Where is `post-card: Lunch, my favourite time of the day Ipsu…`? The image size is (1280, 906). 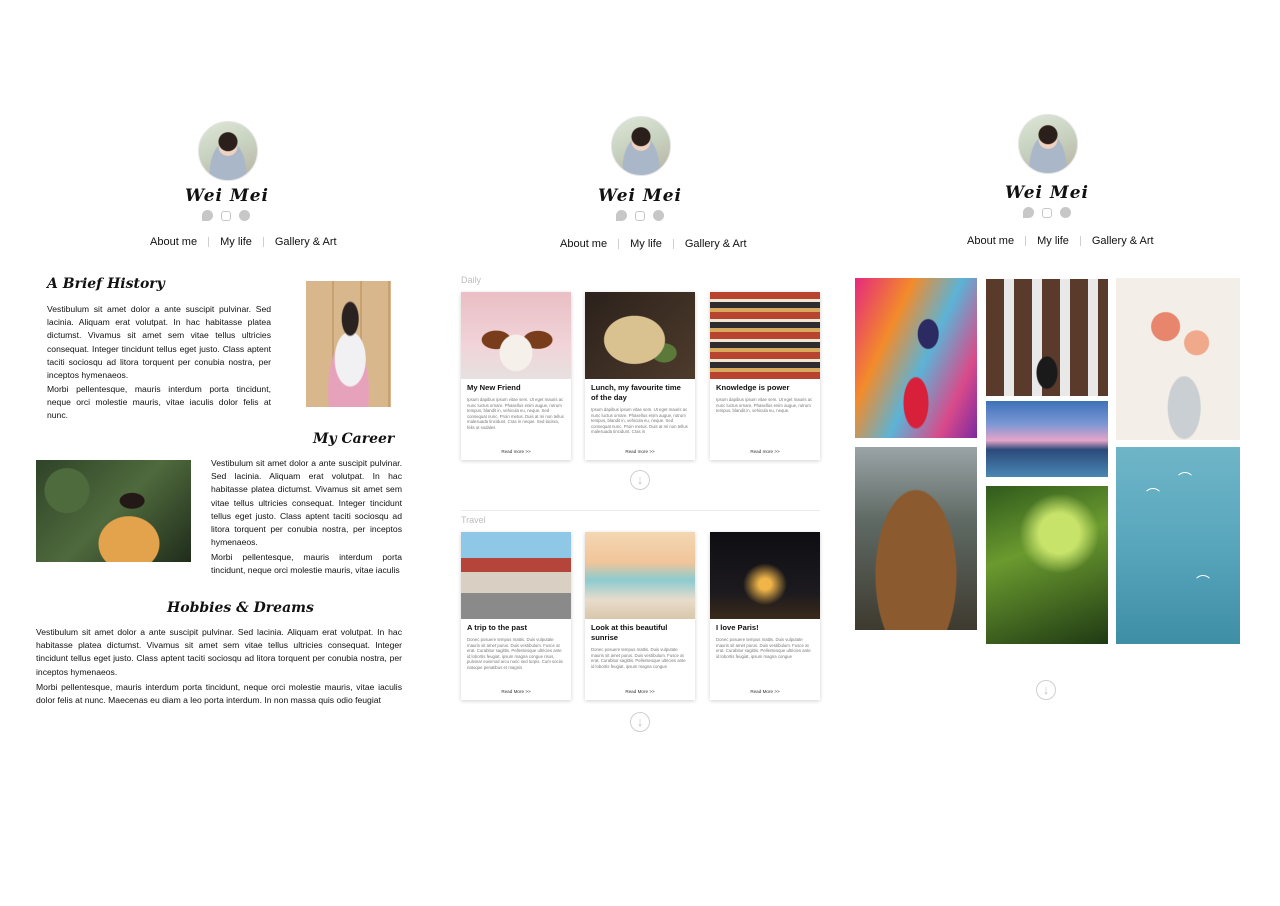
post-card: Lunch, my favourite time of the day Ipsu… is located at coordinates (640, 376).